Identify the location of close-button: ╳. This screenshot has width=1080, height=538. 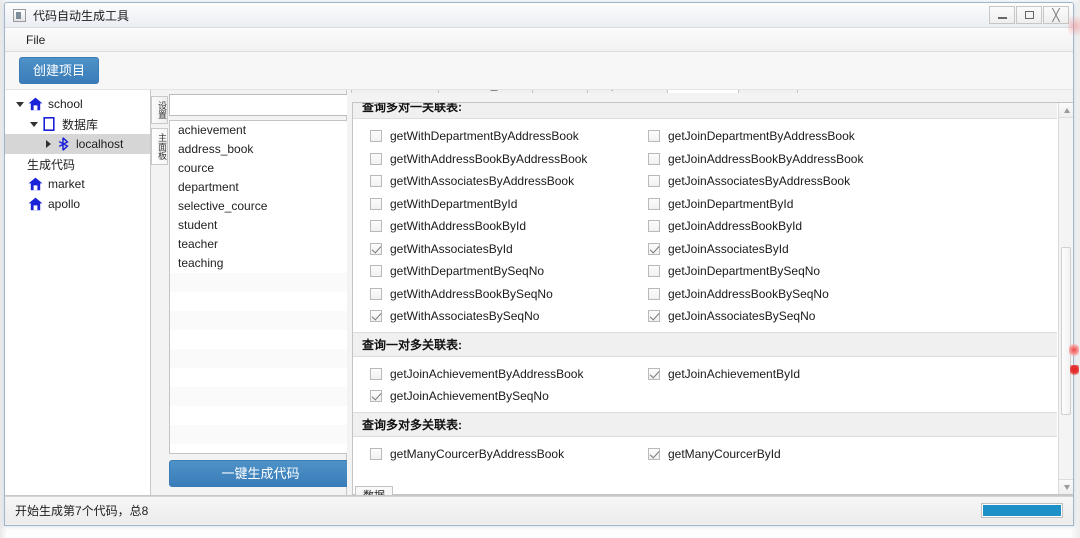
(1056, 15).